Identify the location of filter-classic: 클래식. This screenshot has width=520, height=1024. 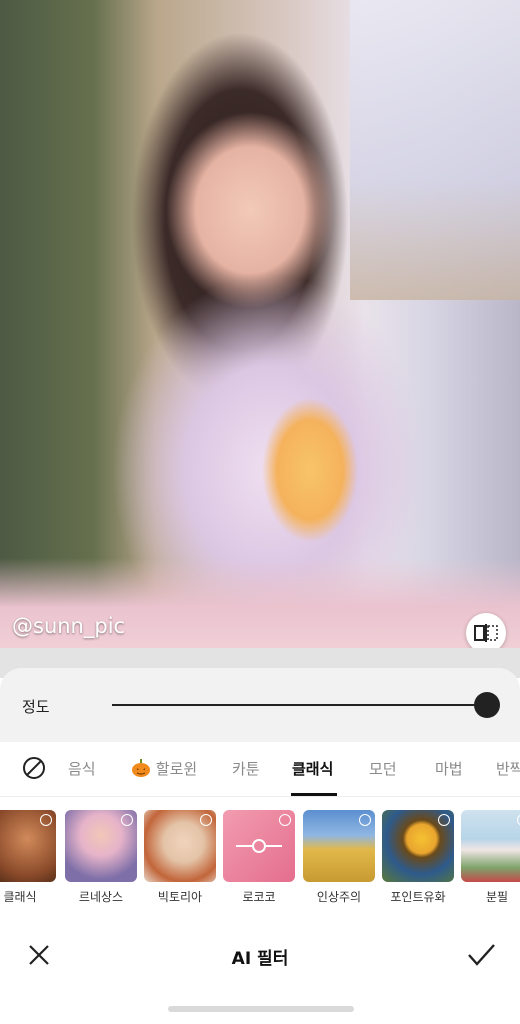
(28, 857).